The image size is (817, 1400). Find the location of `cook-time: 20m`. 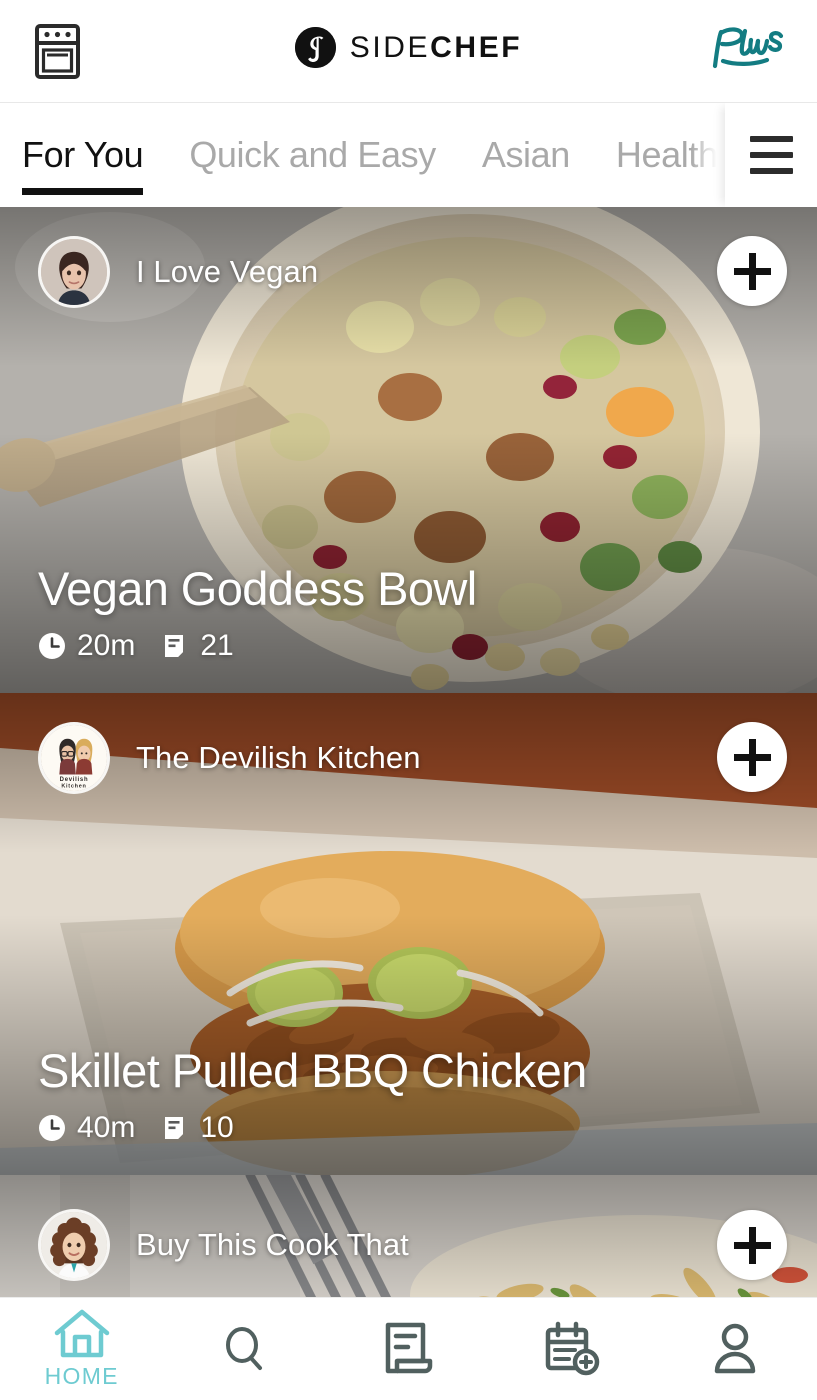

cook-time: 20m is located at coordinates (86, 646).